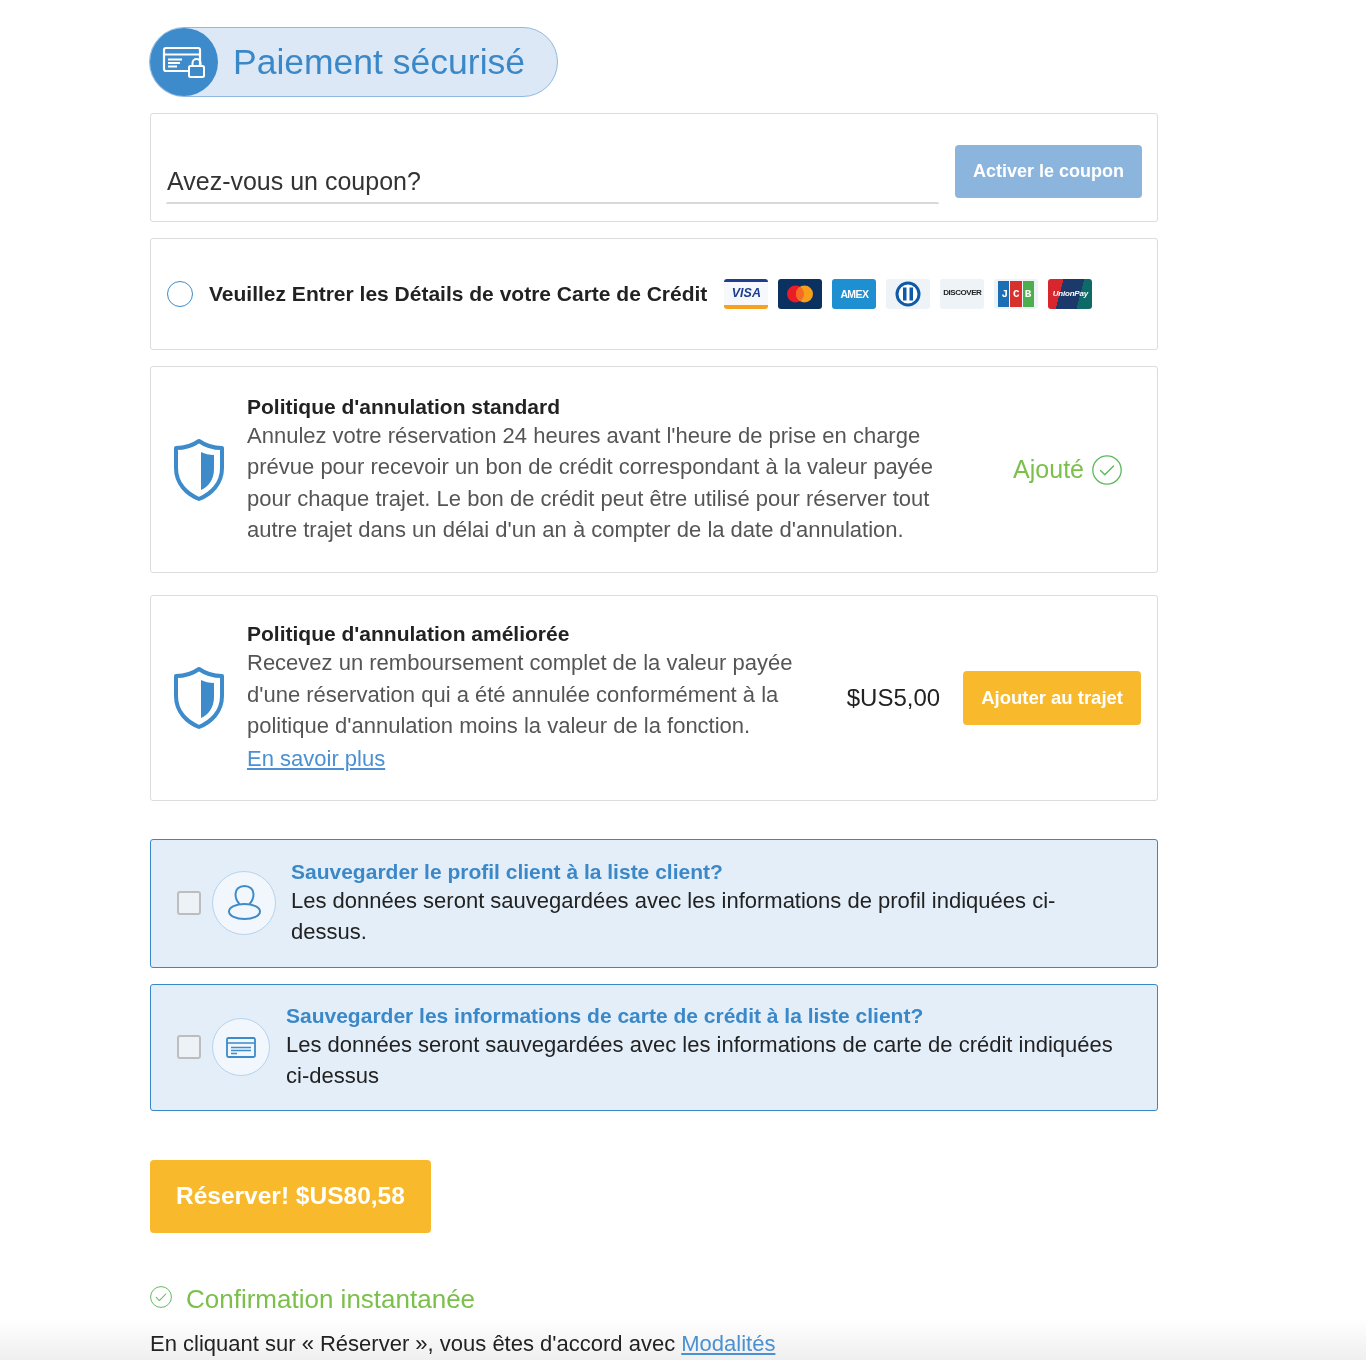 The width and height of the screenshot is (1366, 1370). Describe the element at coordinates (591, 482) in the screenshot. I see `policy-description: Annulez votre réservation 24 heures avant l'heure de prise en charge prévue pour recevoir un bon de crédit correspondant à la valeur payée pour chaque trajet. Le bon de crédit peut être utilisé pour réserver tout autre trajet dans un délai d'un an à compter de la date d'annulation.` at that location.